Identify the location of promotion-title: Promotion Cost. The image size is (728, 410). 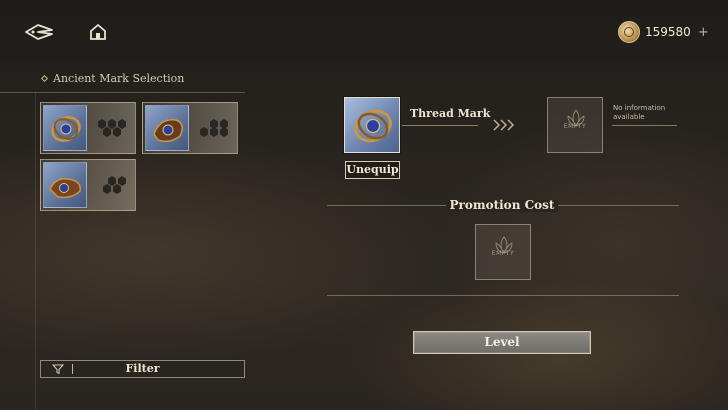
(502, 205).